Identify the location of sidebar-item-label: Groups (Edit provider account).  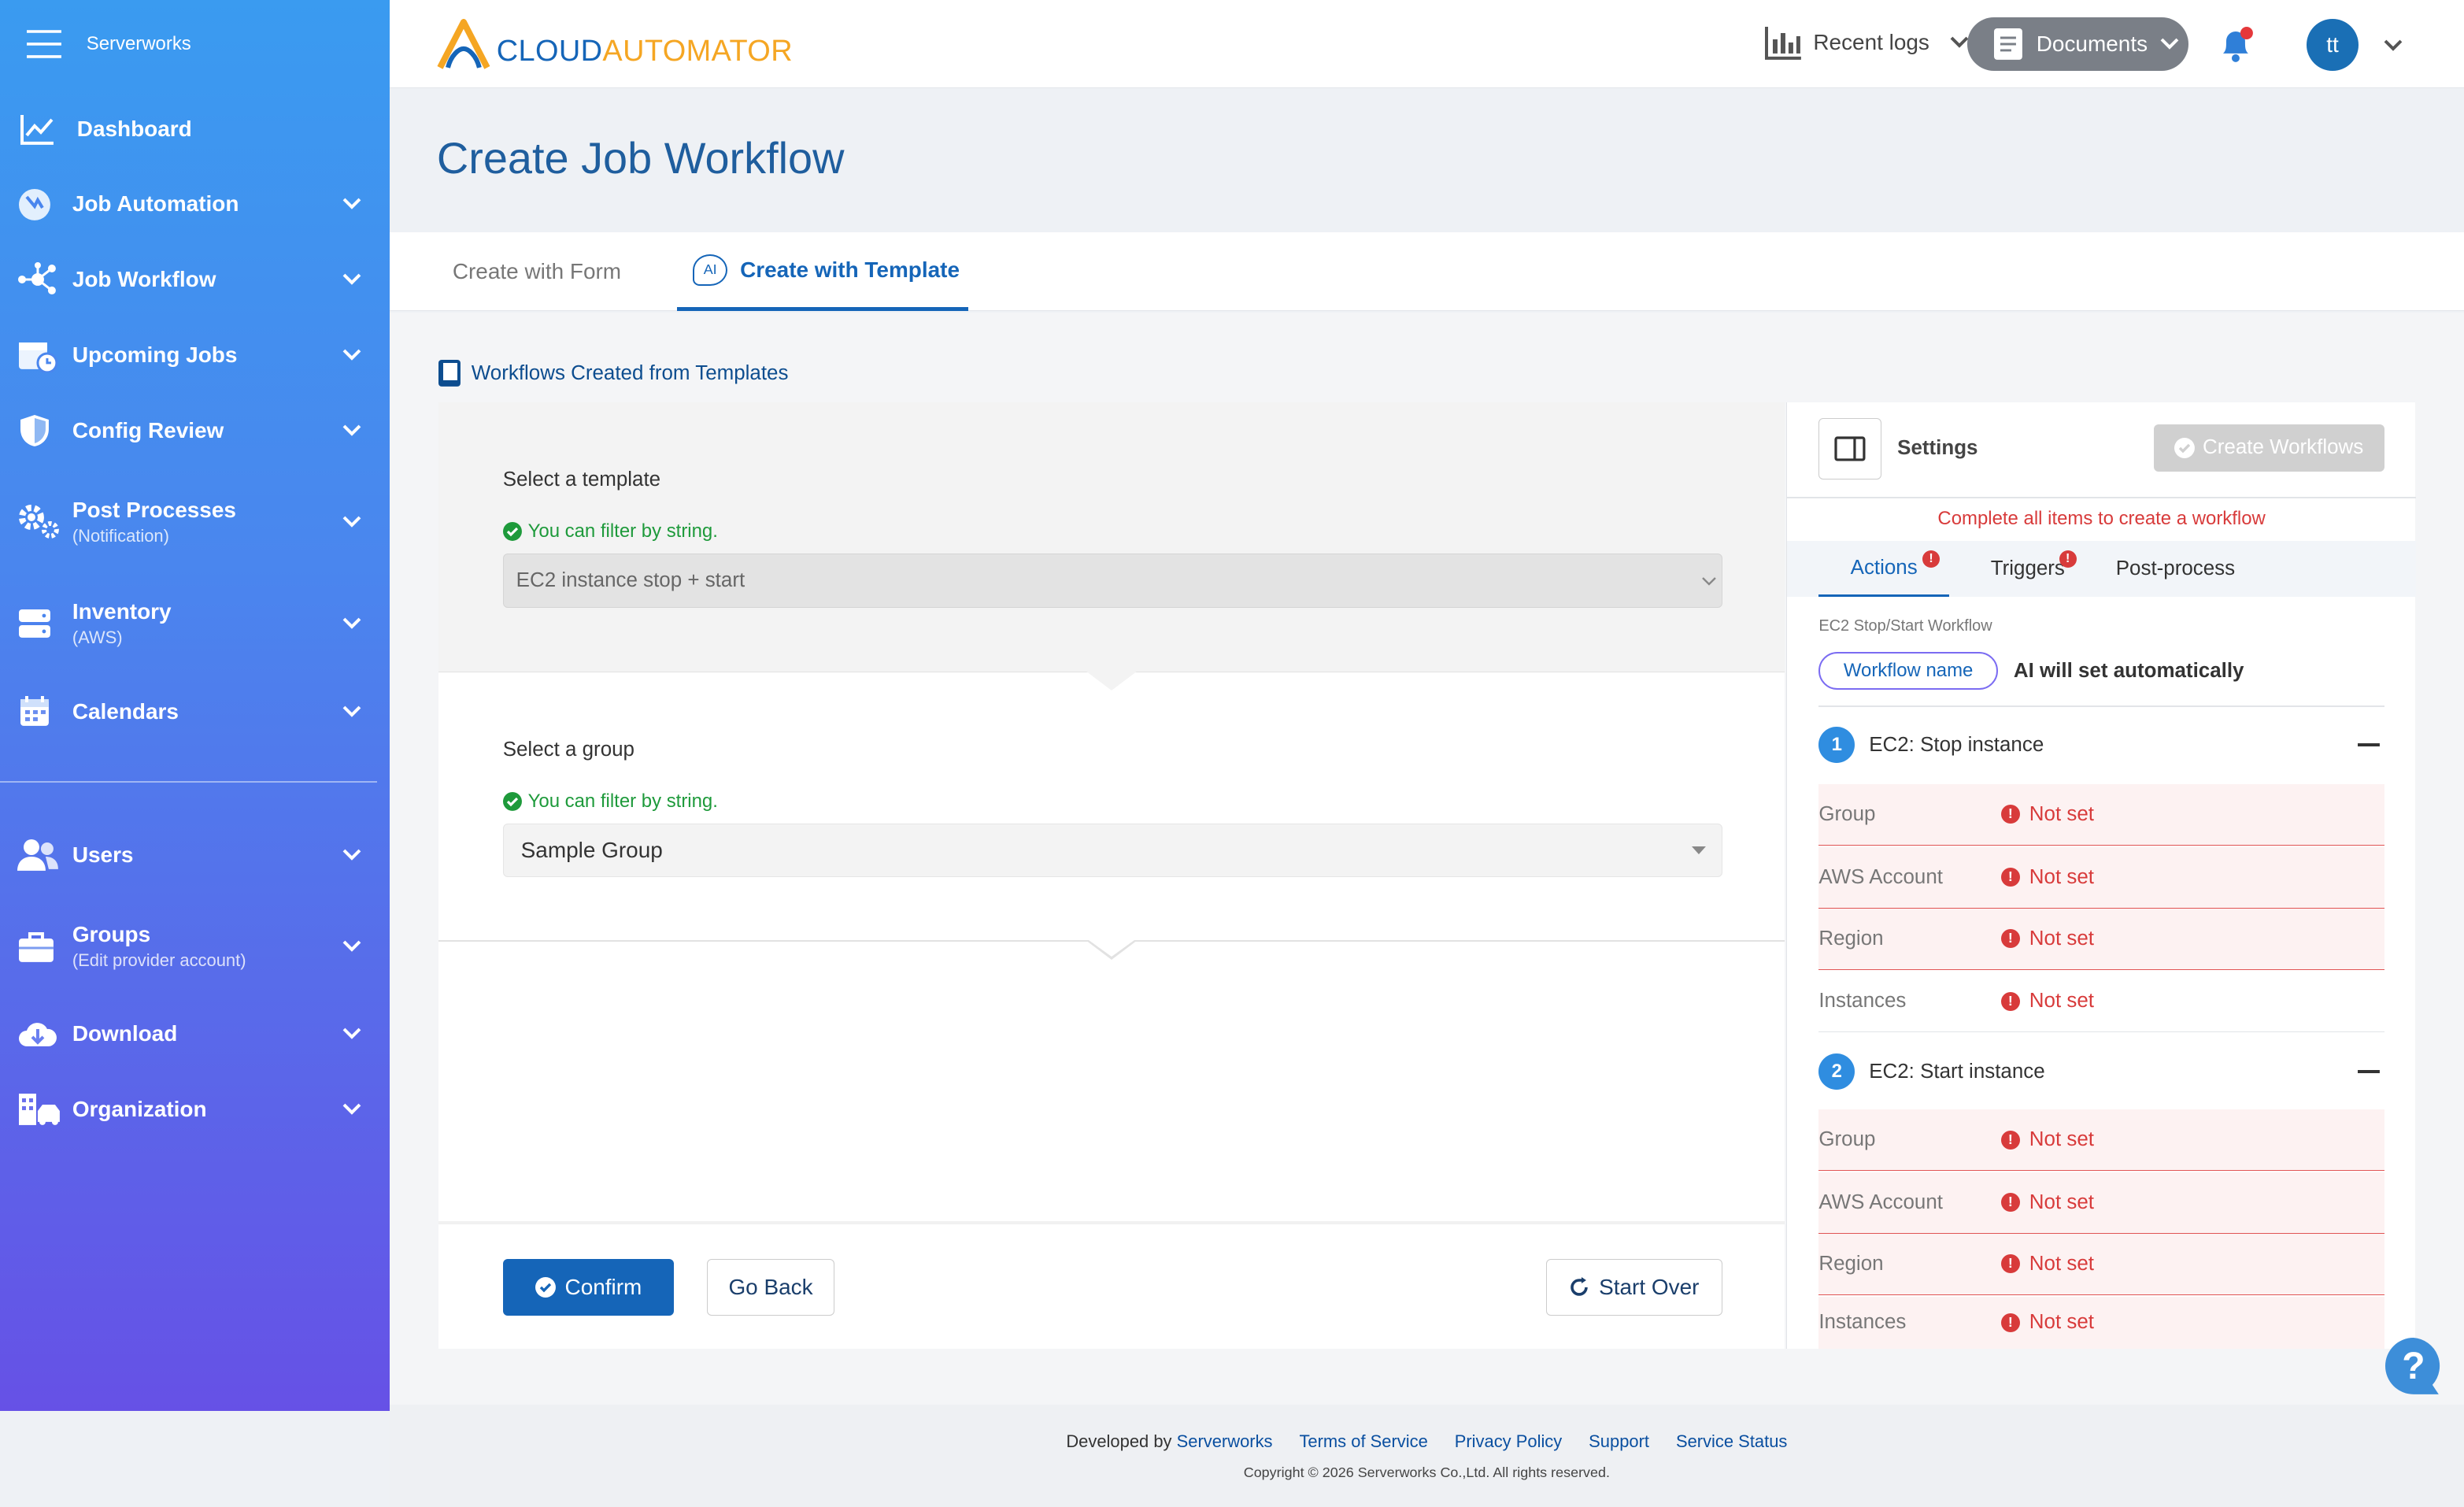
(159, 946).